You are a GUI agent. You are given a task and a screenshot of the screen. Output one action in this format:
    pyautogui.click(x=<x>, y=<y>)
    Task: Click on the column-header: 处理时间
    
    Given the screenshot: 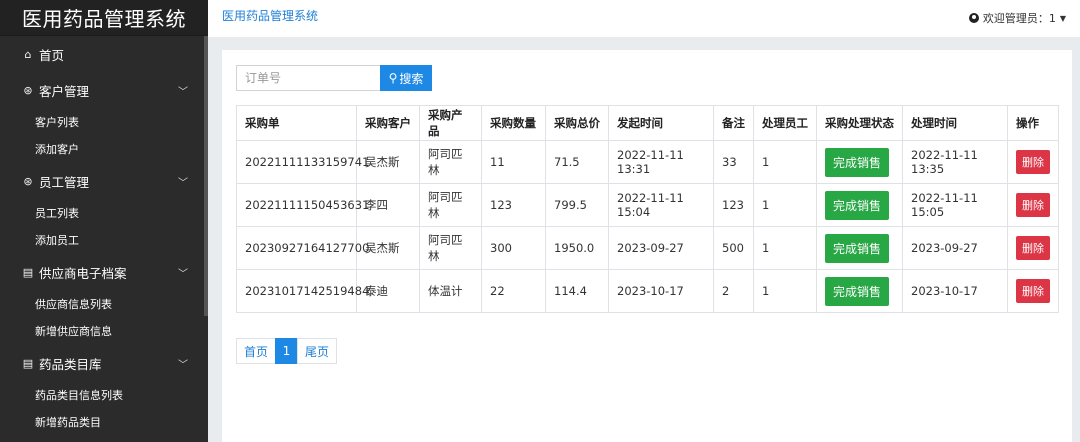 What is the action you would take?
    pyautogui.click(x=955, y=123)
    